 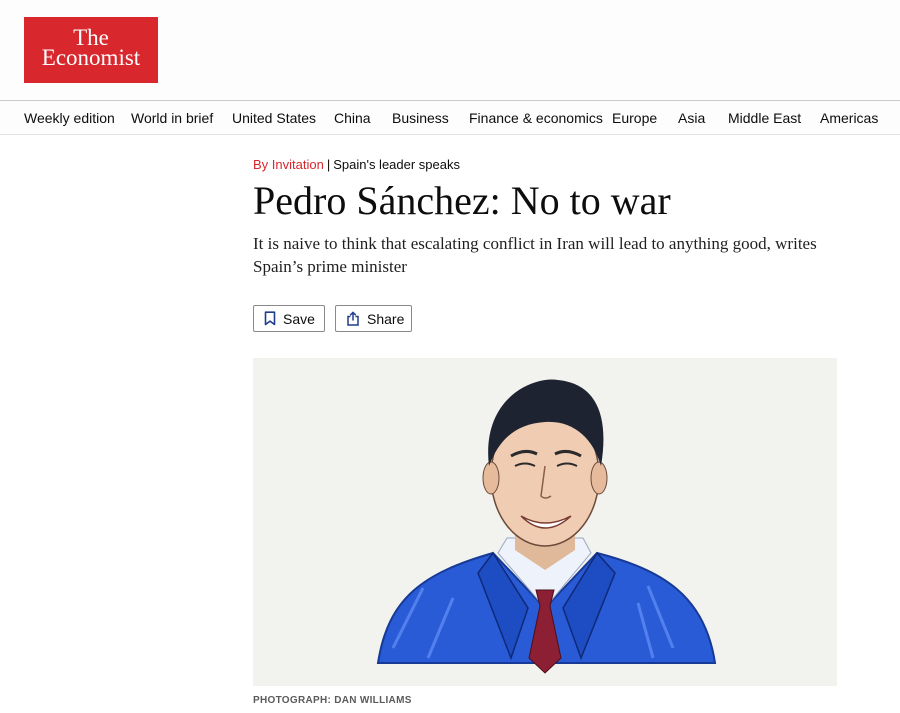 What do you see at coordinates (69, 117) in the screenshot?
I see `nav-item-weekly-edition: Weekly edition` at bounding box center [69, 117].